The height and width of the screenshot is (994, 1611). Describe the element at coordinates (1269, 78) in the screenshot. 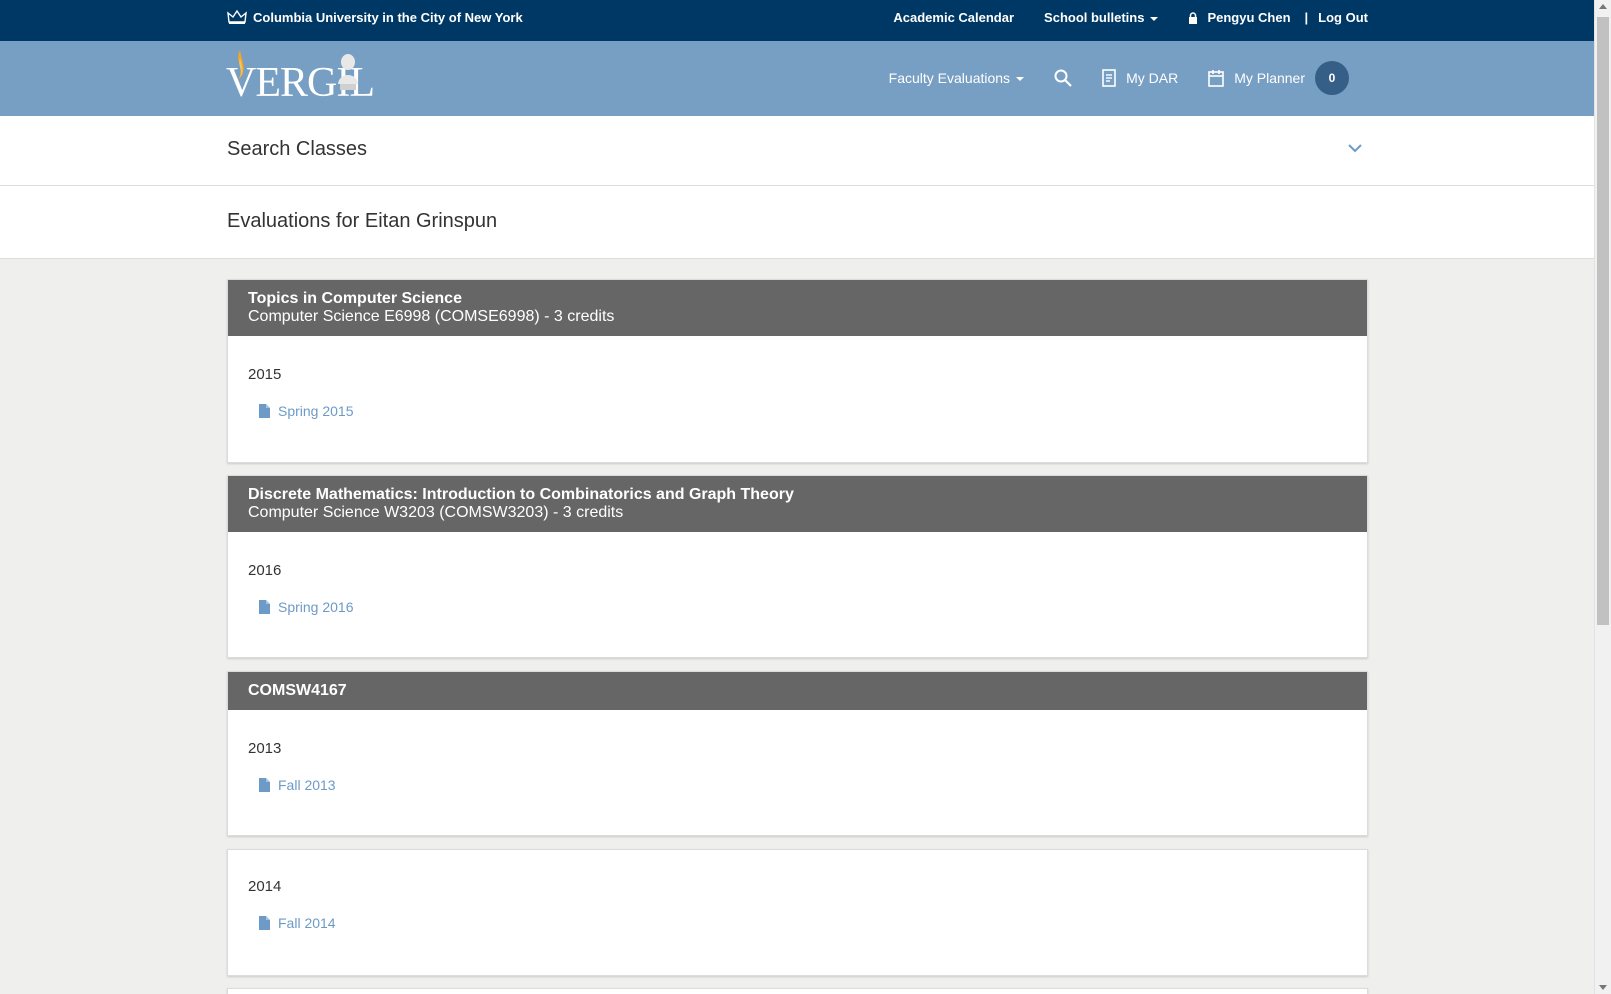

I see `my-planner-label: My Planner` at that location.